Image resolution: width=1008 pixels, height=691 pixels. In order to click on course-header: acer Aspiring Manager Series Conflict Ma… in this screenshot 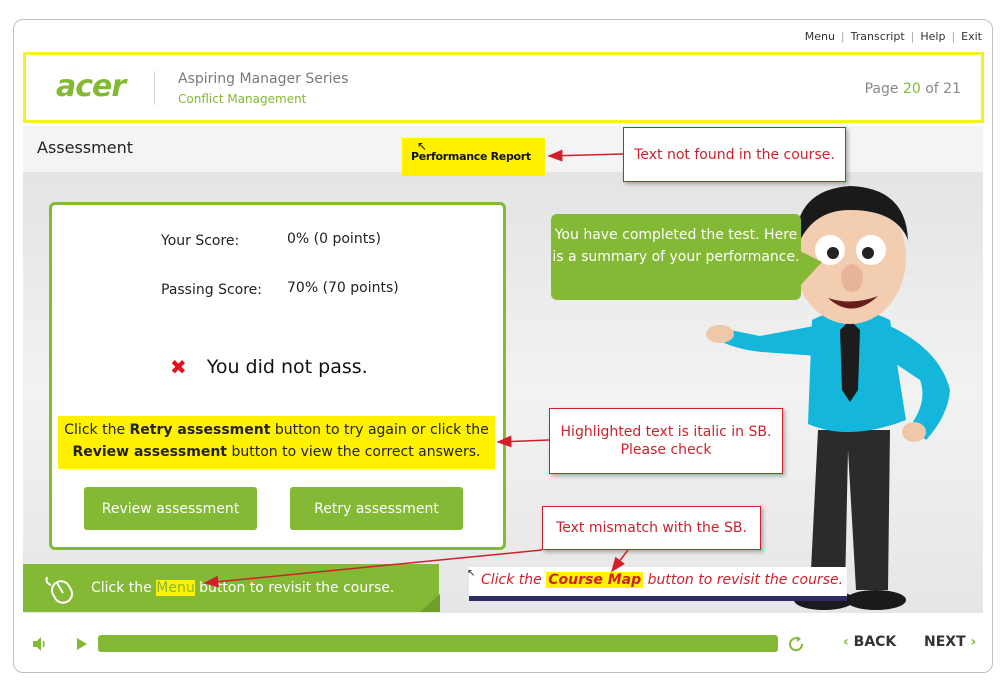, I will do `click(503, 87)`.